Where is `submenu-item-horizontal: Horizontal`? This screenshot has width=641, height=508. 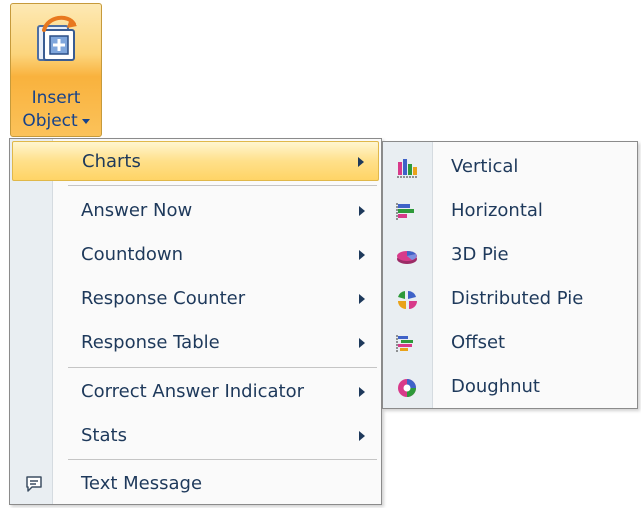 submenu-item-horizontal: Horizontal is located at coordinates (510, 211).